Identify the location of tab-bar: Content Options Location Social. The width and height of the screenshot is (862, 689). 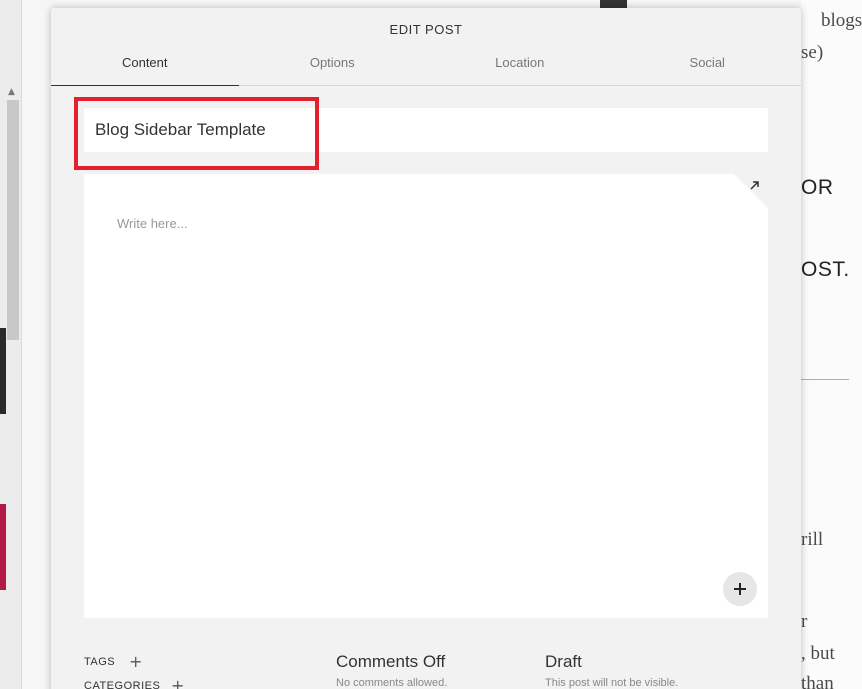
(426, 69).